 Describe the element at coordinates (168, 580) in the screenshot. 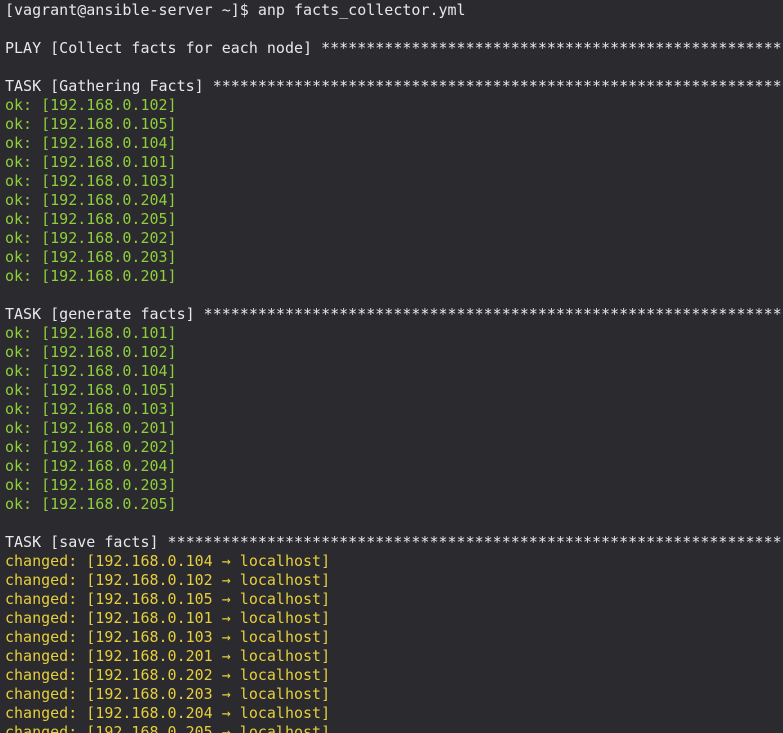

I see `task-result-line: changed: [192.168.0.102 → localhost]` at that location.